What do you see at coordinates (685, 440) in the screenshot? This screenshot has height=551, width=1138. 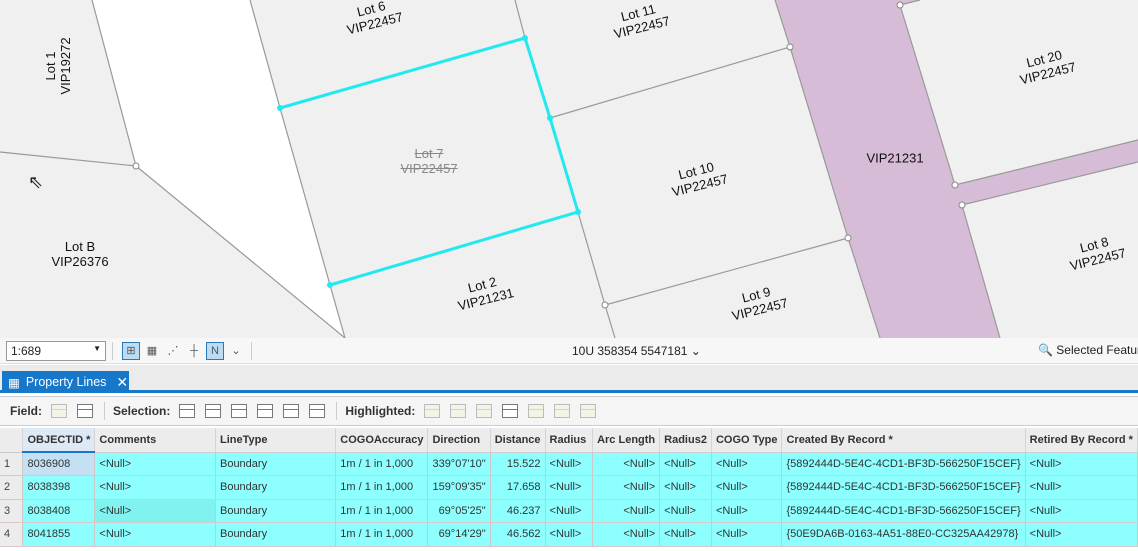 I see `column-header: Radius2` at bounding box center [685, 440].